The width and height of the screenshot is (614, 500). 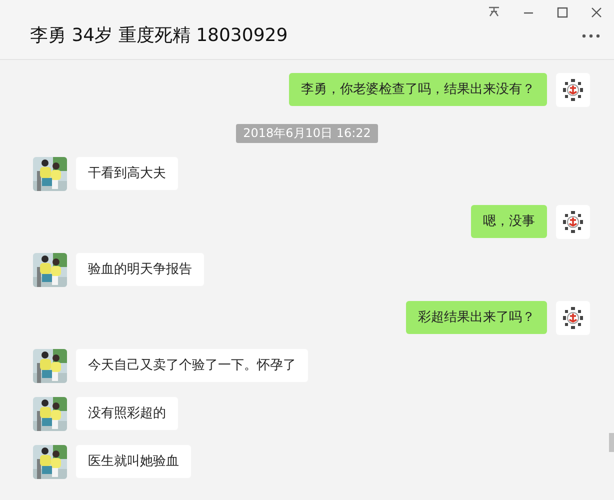 What do you see at coordinates (418, 89) in the screenshot?
I see `message-bubble: 李勇，你老婆检查了吗，结果出来没有？` at bounding box center [418, 89].